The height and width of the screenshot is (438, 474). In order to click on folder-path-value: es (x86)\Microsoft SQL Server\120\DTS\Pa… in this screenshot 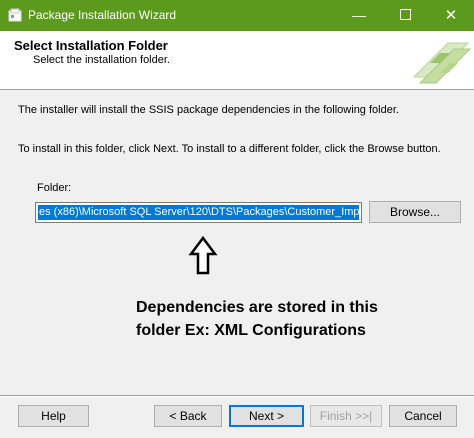, I will do `click(198, 212)`.